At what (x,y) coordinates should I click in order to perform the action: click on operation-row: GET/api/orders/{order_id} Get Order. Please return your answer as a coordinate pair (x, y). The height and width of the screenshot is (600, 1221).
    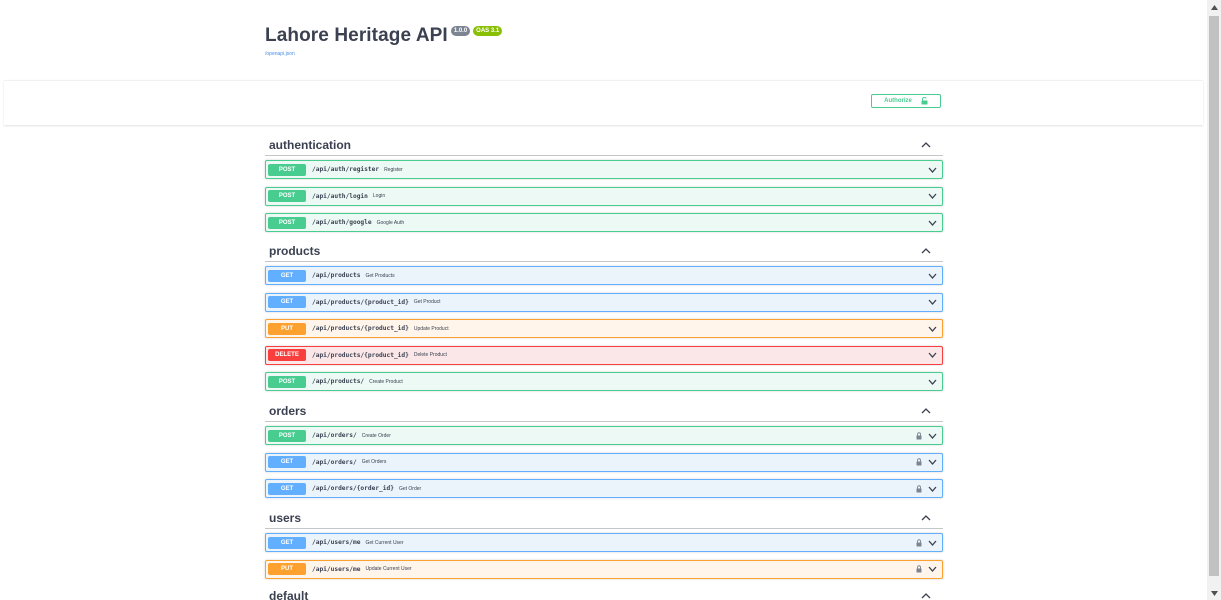
    Looking at the image, I should click on (604, 489).